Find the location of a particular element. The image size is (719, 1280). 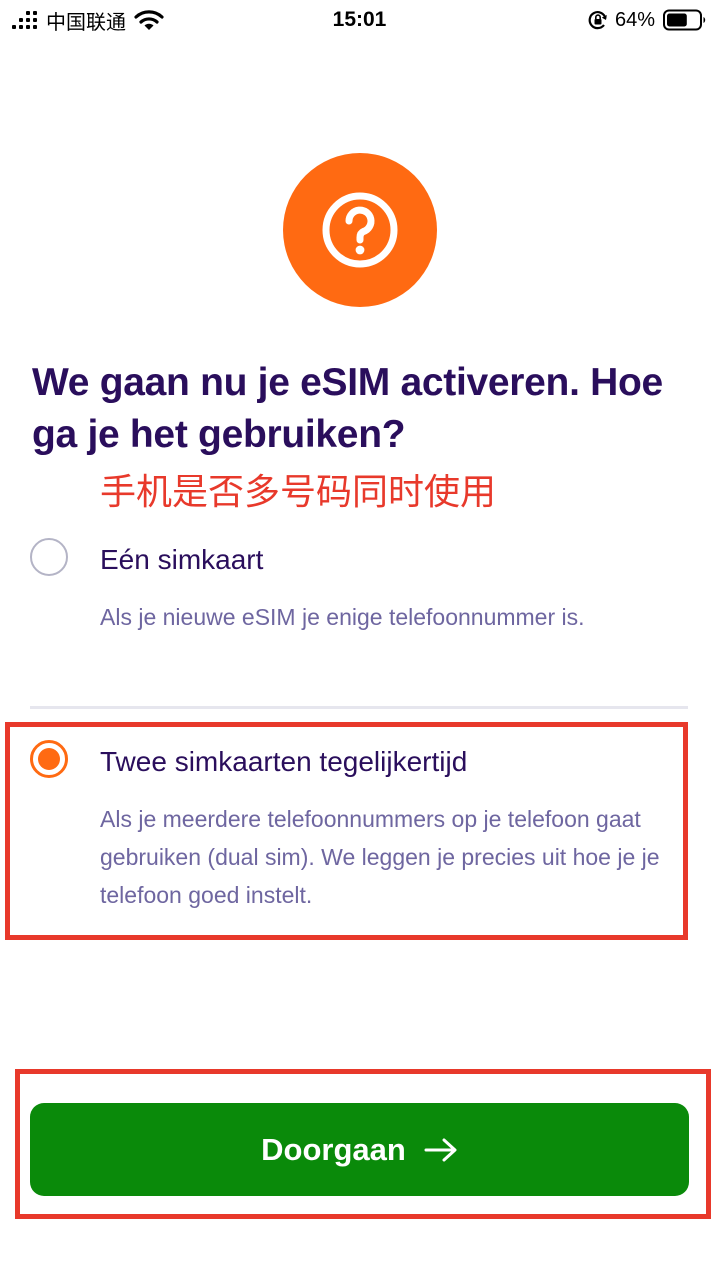

arrow-right-icon is located at coordinates (440, 1149).